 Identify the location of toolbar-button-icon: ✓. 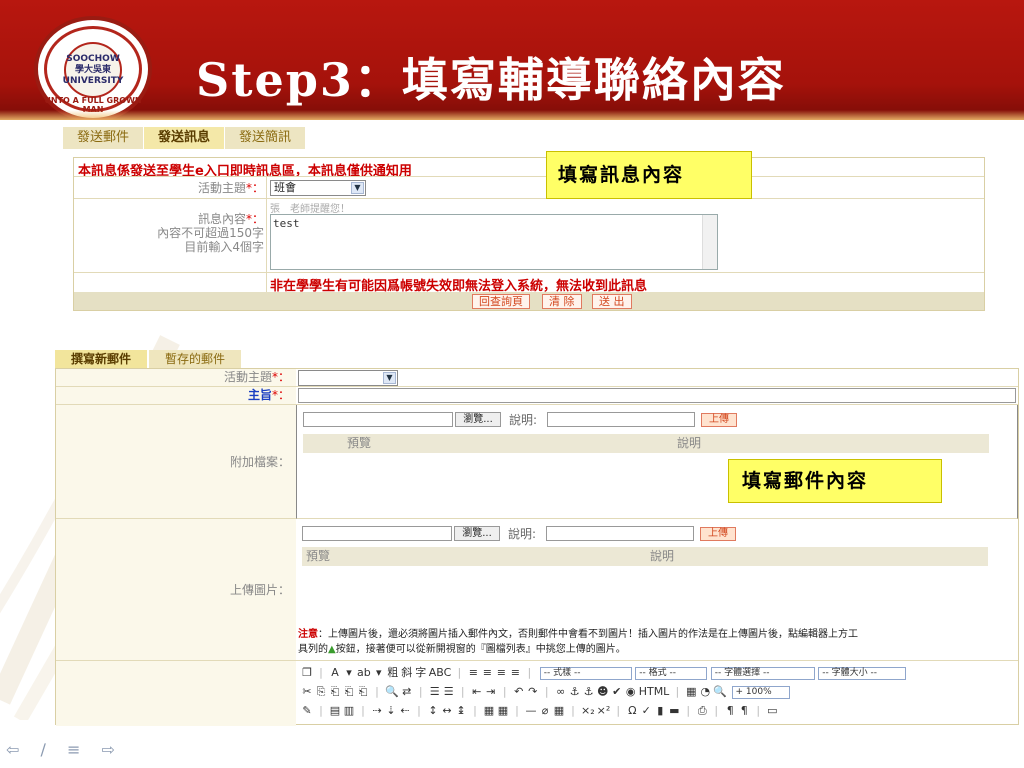
(646, 710).